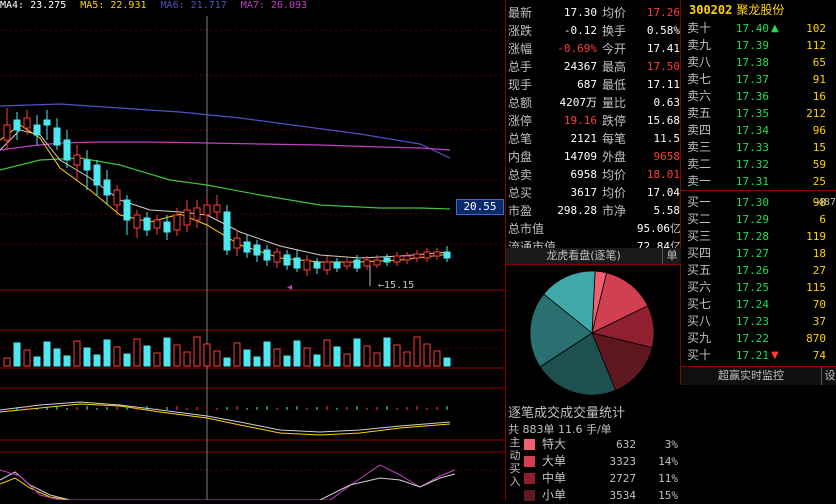  What do you see at coordinates (584, 138) in the screenshot?
I see `stat-value: 2121` at bounding box center [584, 138].